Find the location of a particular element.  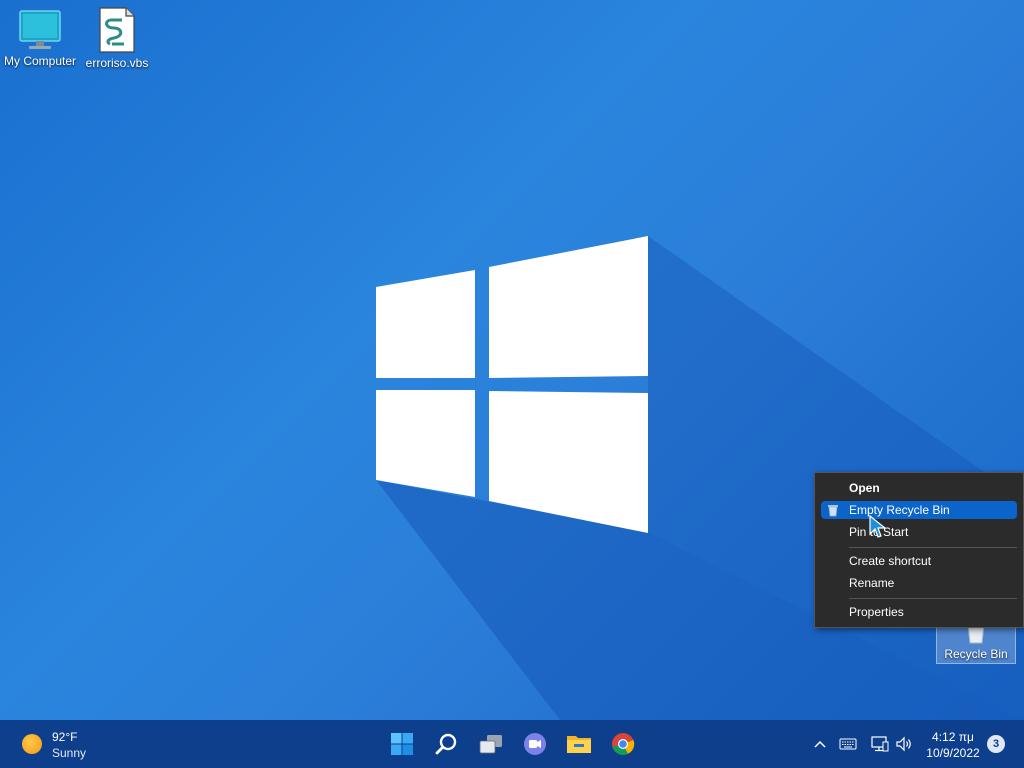

show-hidden-icons-button is located at coordinates (820, 744).